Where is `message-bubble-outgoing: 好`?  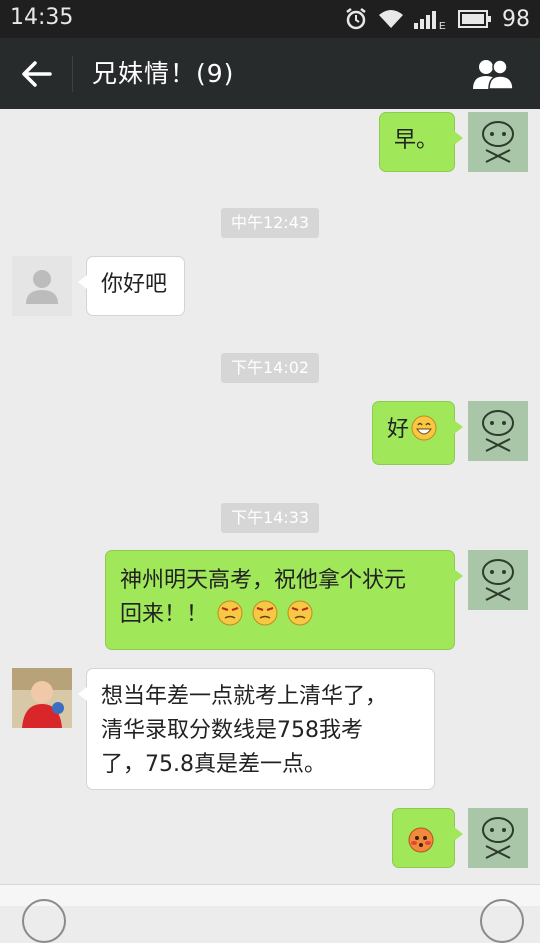
message-bubble-outgoing: 好 is located at coordinates (417, 433).